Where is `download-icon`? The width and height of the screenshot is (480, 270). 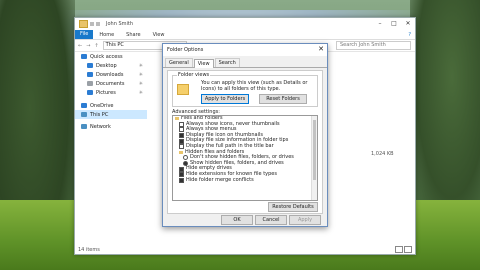
download-icon is located at coordinates (90, 74).